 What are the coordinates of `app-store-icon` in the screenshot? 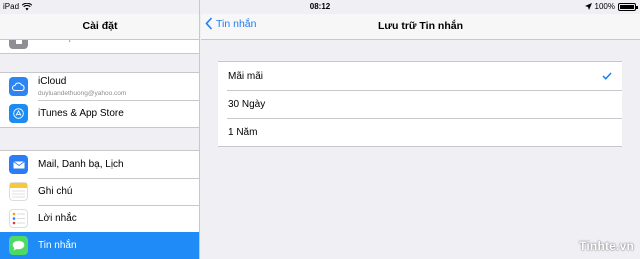 It's located at (18, 113).